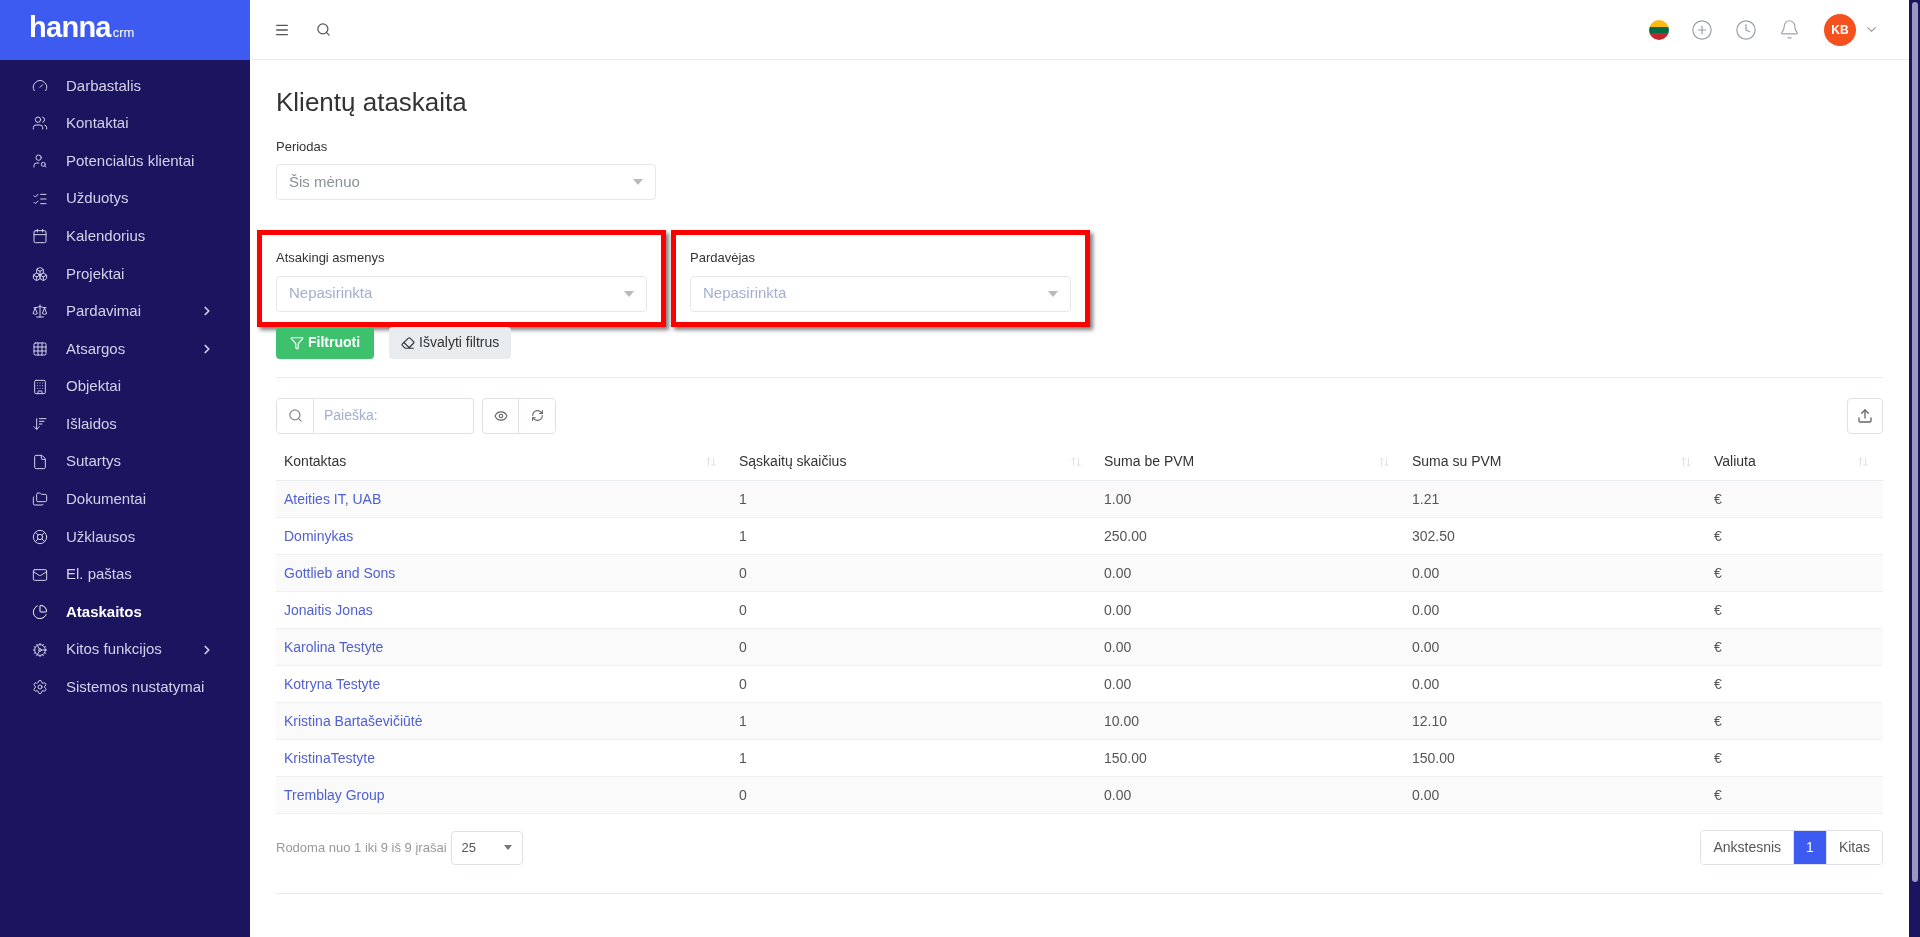 The width and height of the screenshot is (1920, 937). What do you see at coordinates (1659, 29) in the screenshot?
I see `flag-icon` at bounding box center [1659, 29].